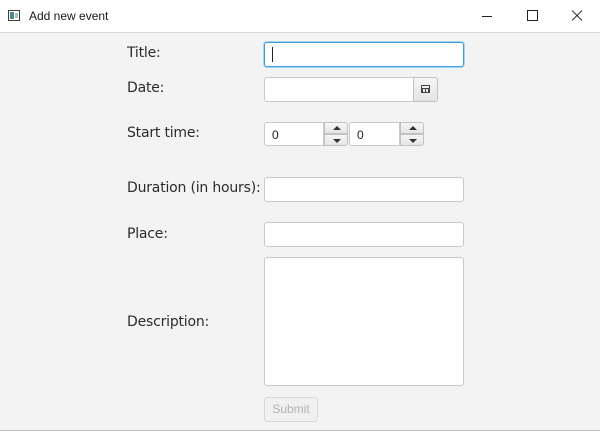 This screenshot has height=435, width=600. Describe the element at coordinates (364, 234) in the screenshot. I see `place-input` at that location.